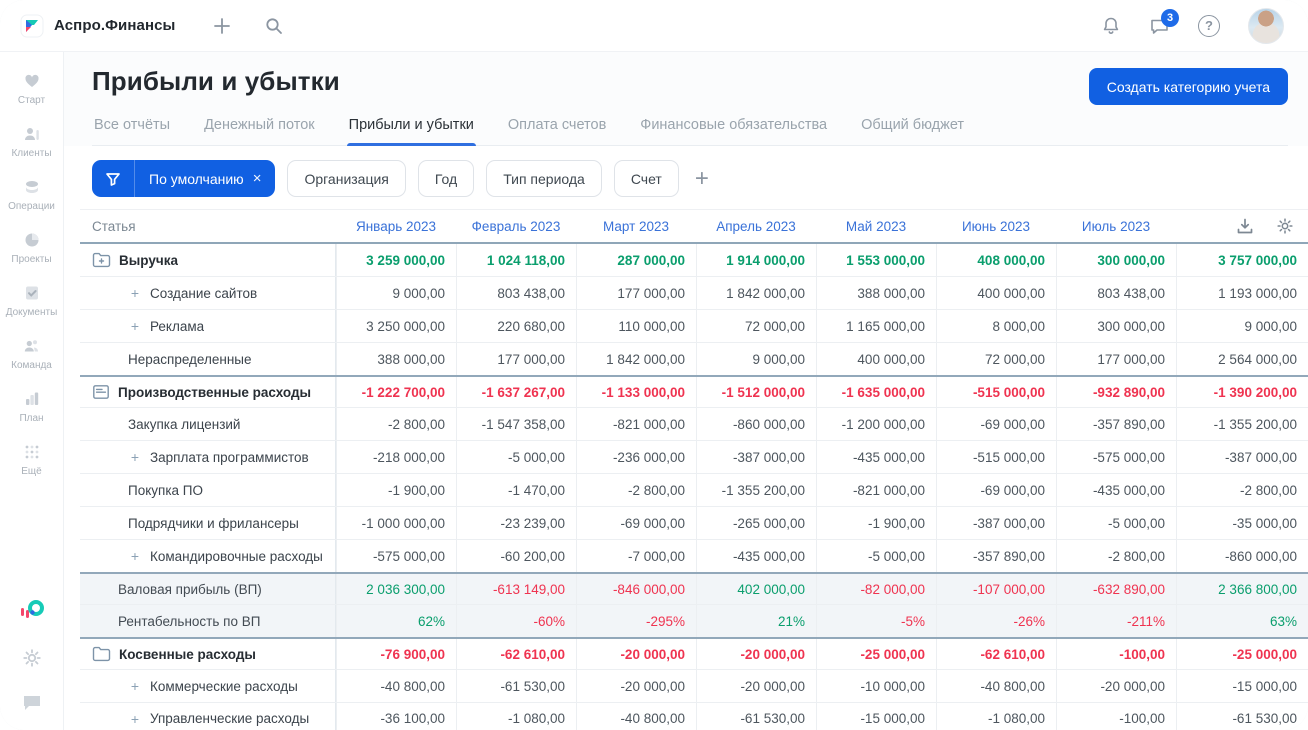  Describe the element at coordinates (996, 621) in the screenshot. I see `cell-value: -26%` at that location.